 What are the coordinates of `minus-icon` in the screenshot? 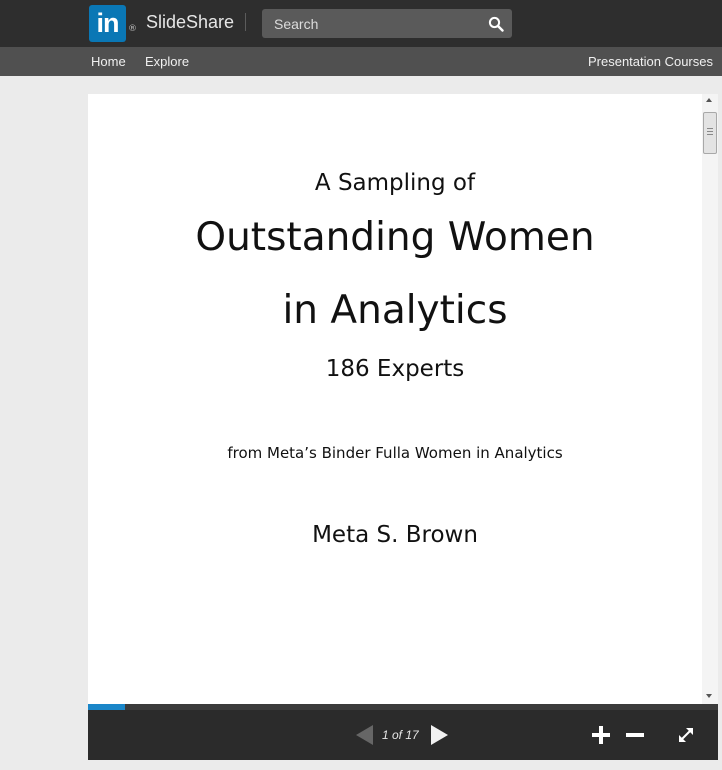 It's located at (635, 735).